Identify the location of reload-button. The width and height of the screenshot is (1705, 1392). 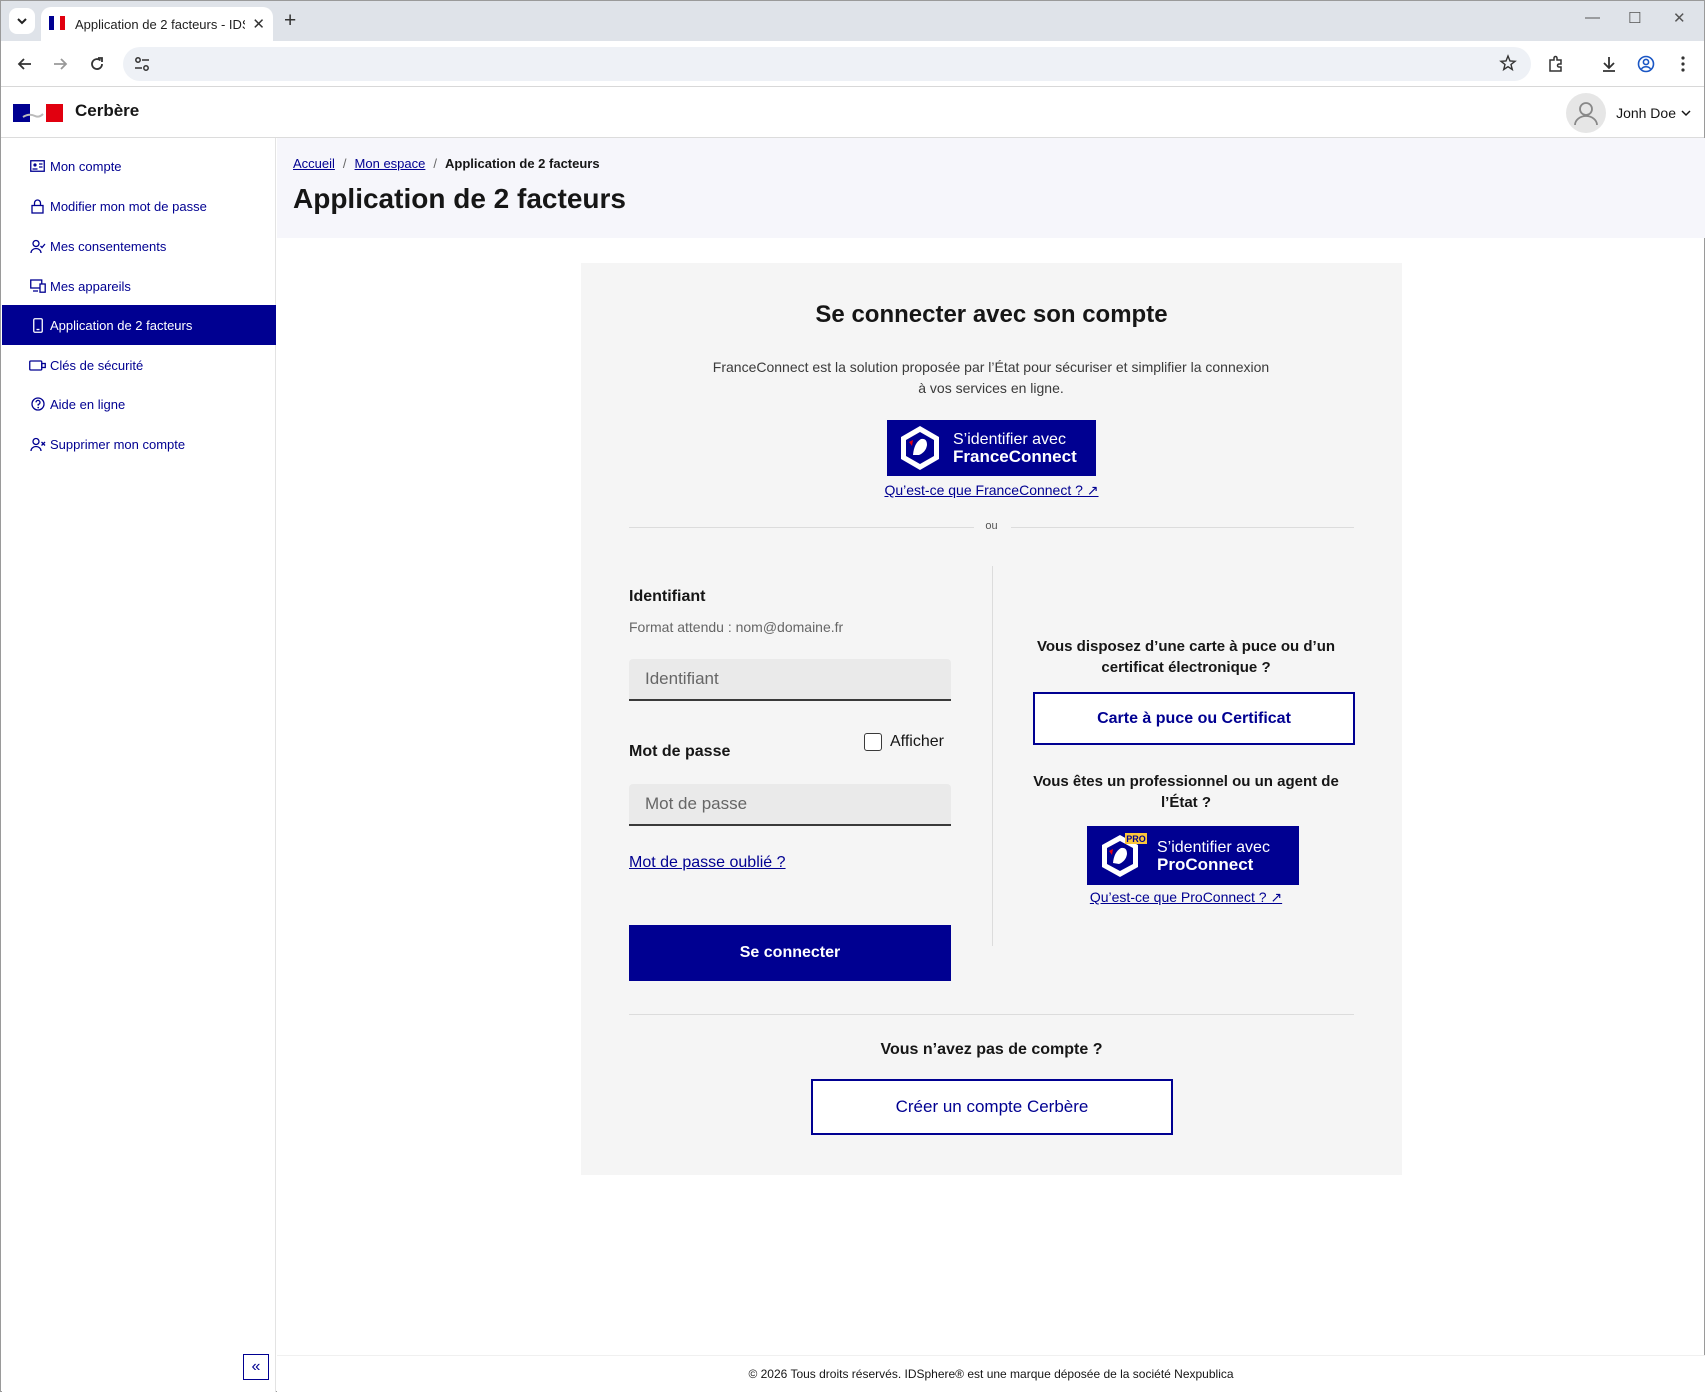
(97, 64).